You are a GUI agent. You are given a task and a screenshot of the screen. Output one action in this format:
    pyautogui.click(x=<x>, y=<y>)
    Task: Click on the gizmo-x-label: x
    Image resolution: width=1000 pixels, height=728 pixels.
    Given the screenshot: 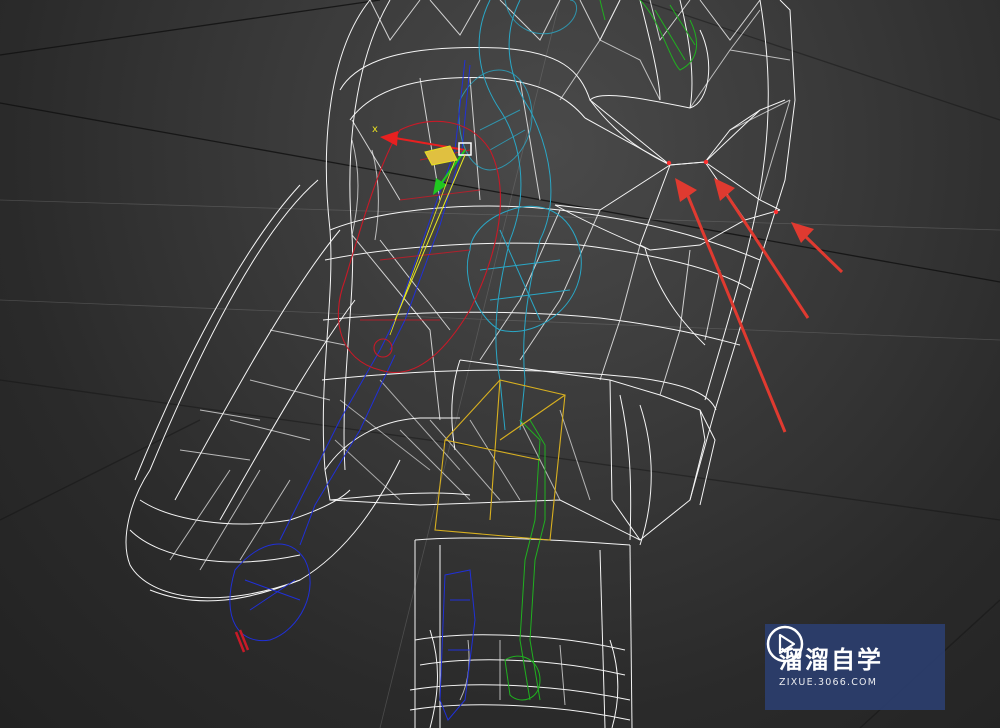 What is the action you would take?
    pyautogui.click(x=375, y=129)
    